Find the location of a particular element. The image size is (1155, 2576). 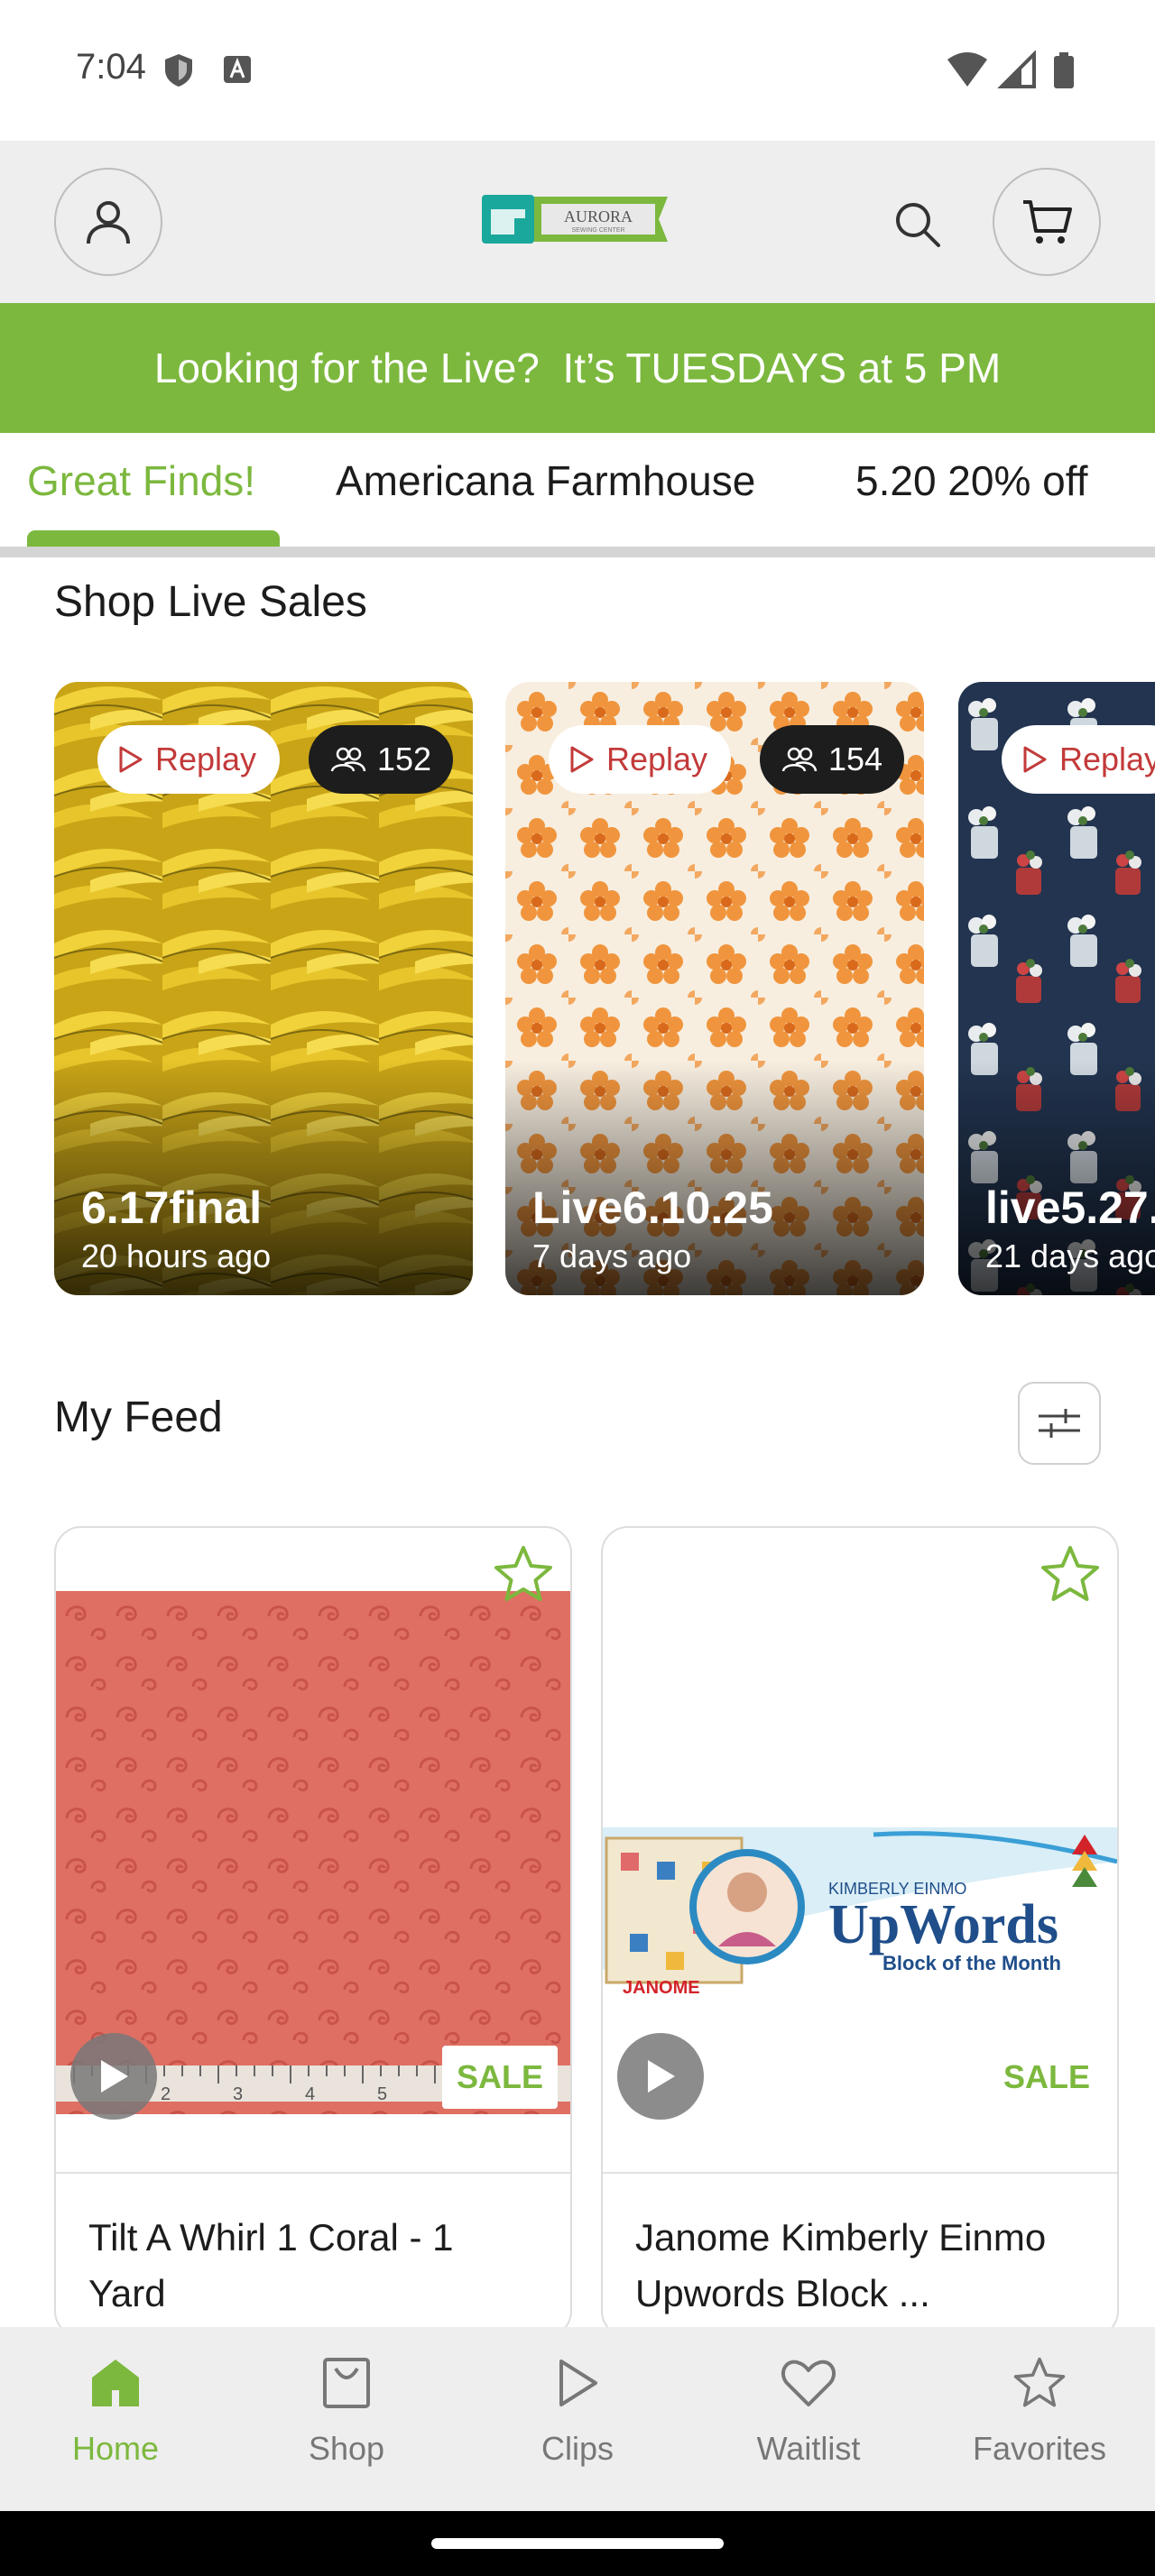

search-icon is located at coordinates (918, 225).